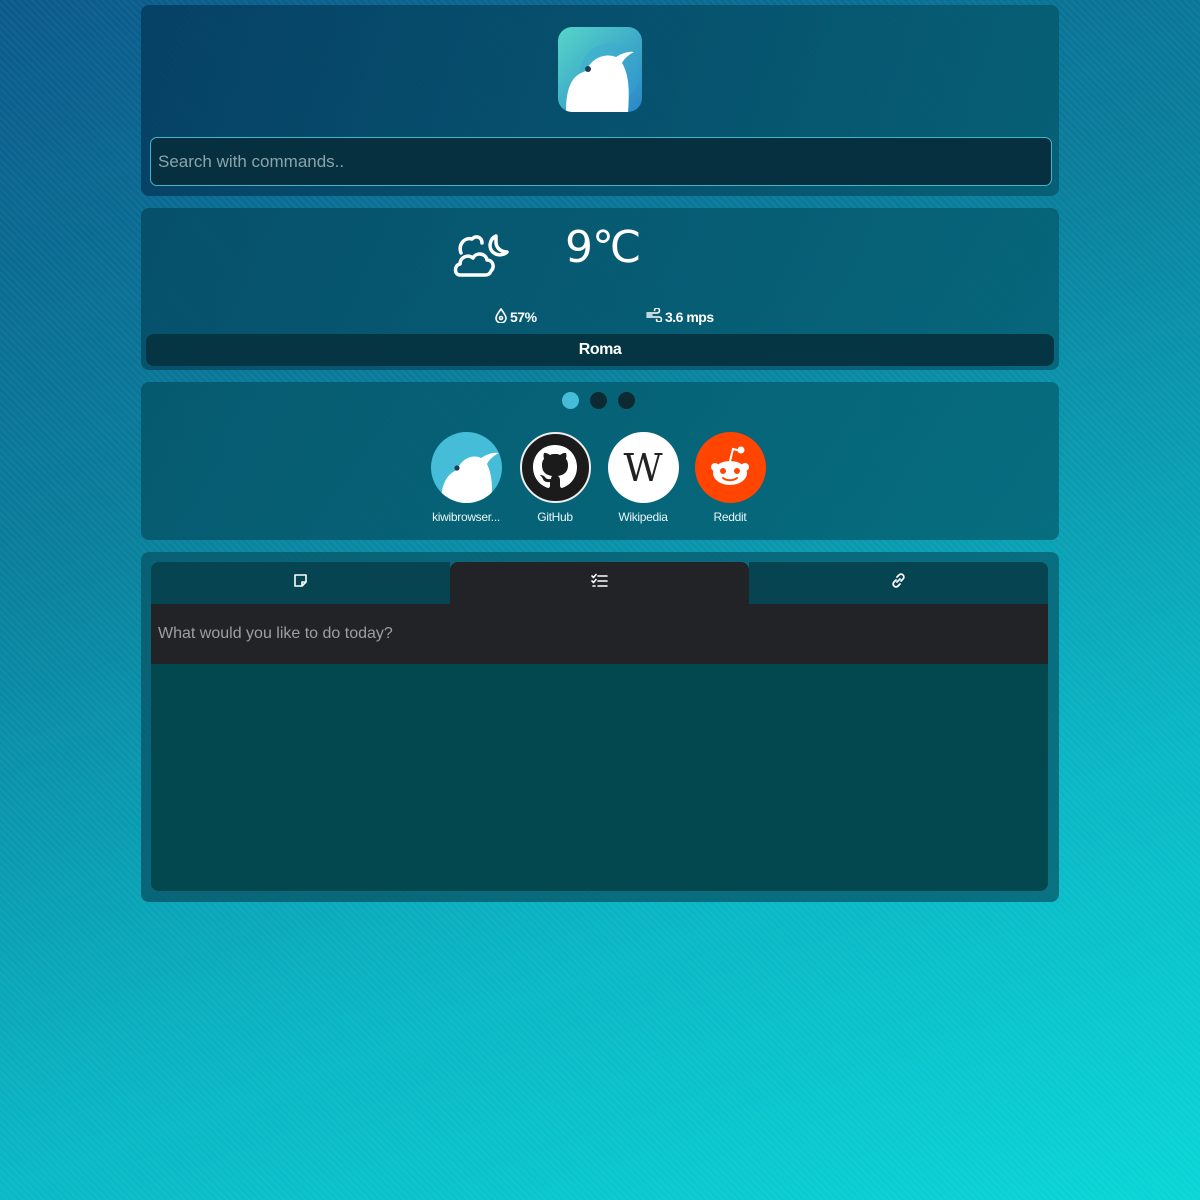 Image resolution: width=1200 pixels, height=1200 pixels. I want to click on todo-list, so click(599, 777).